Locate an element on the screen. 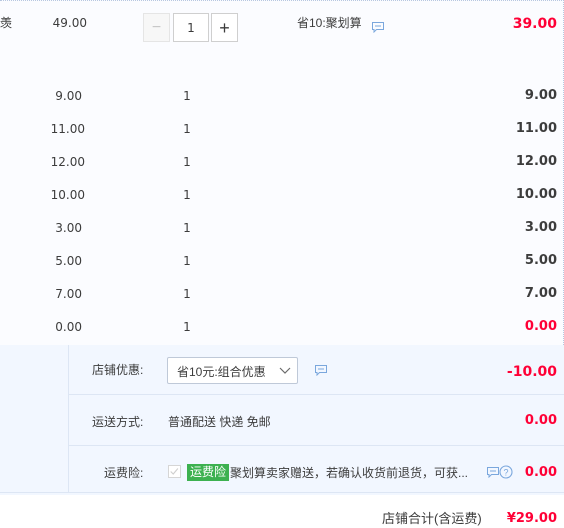  item-subtotal: 0.00 is located at coordinates (540, 326).